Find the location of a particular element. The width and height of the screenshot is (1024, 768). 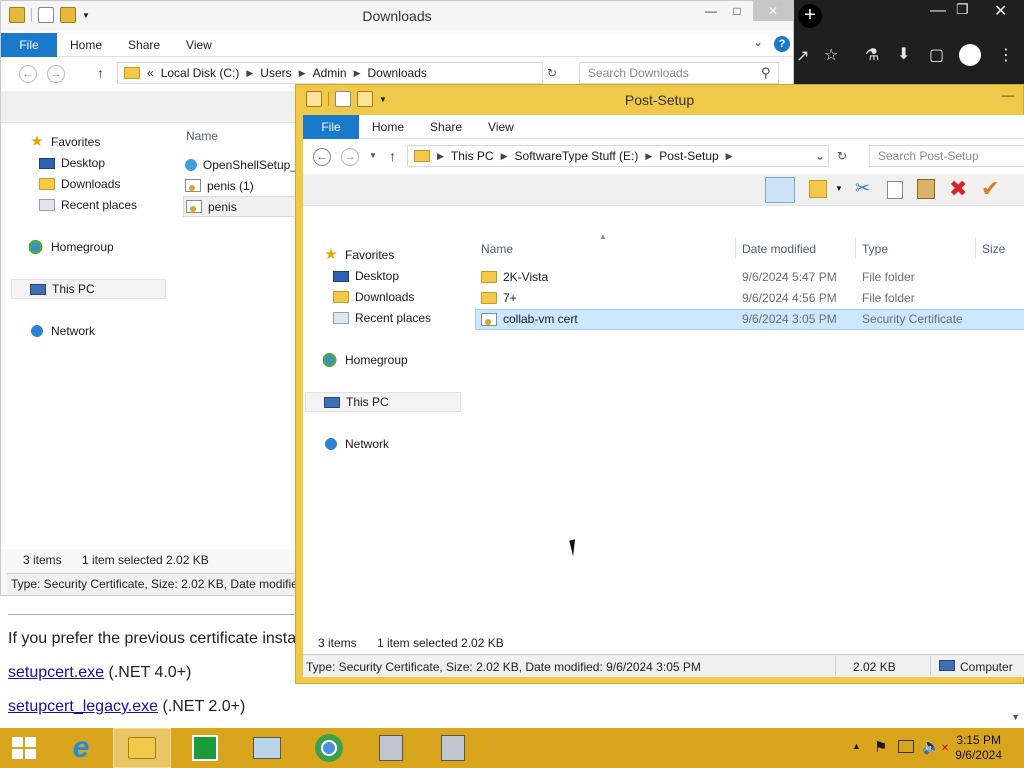

breadcrumb: Users is located at coordinates (275, 73).